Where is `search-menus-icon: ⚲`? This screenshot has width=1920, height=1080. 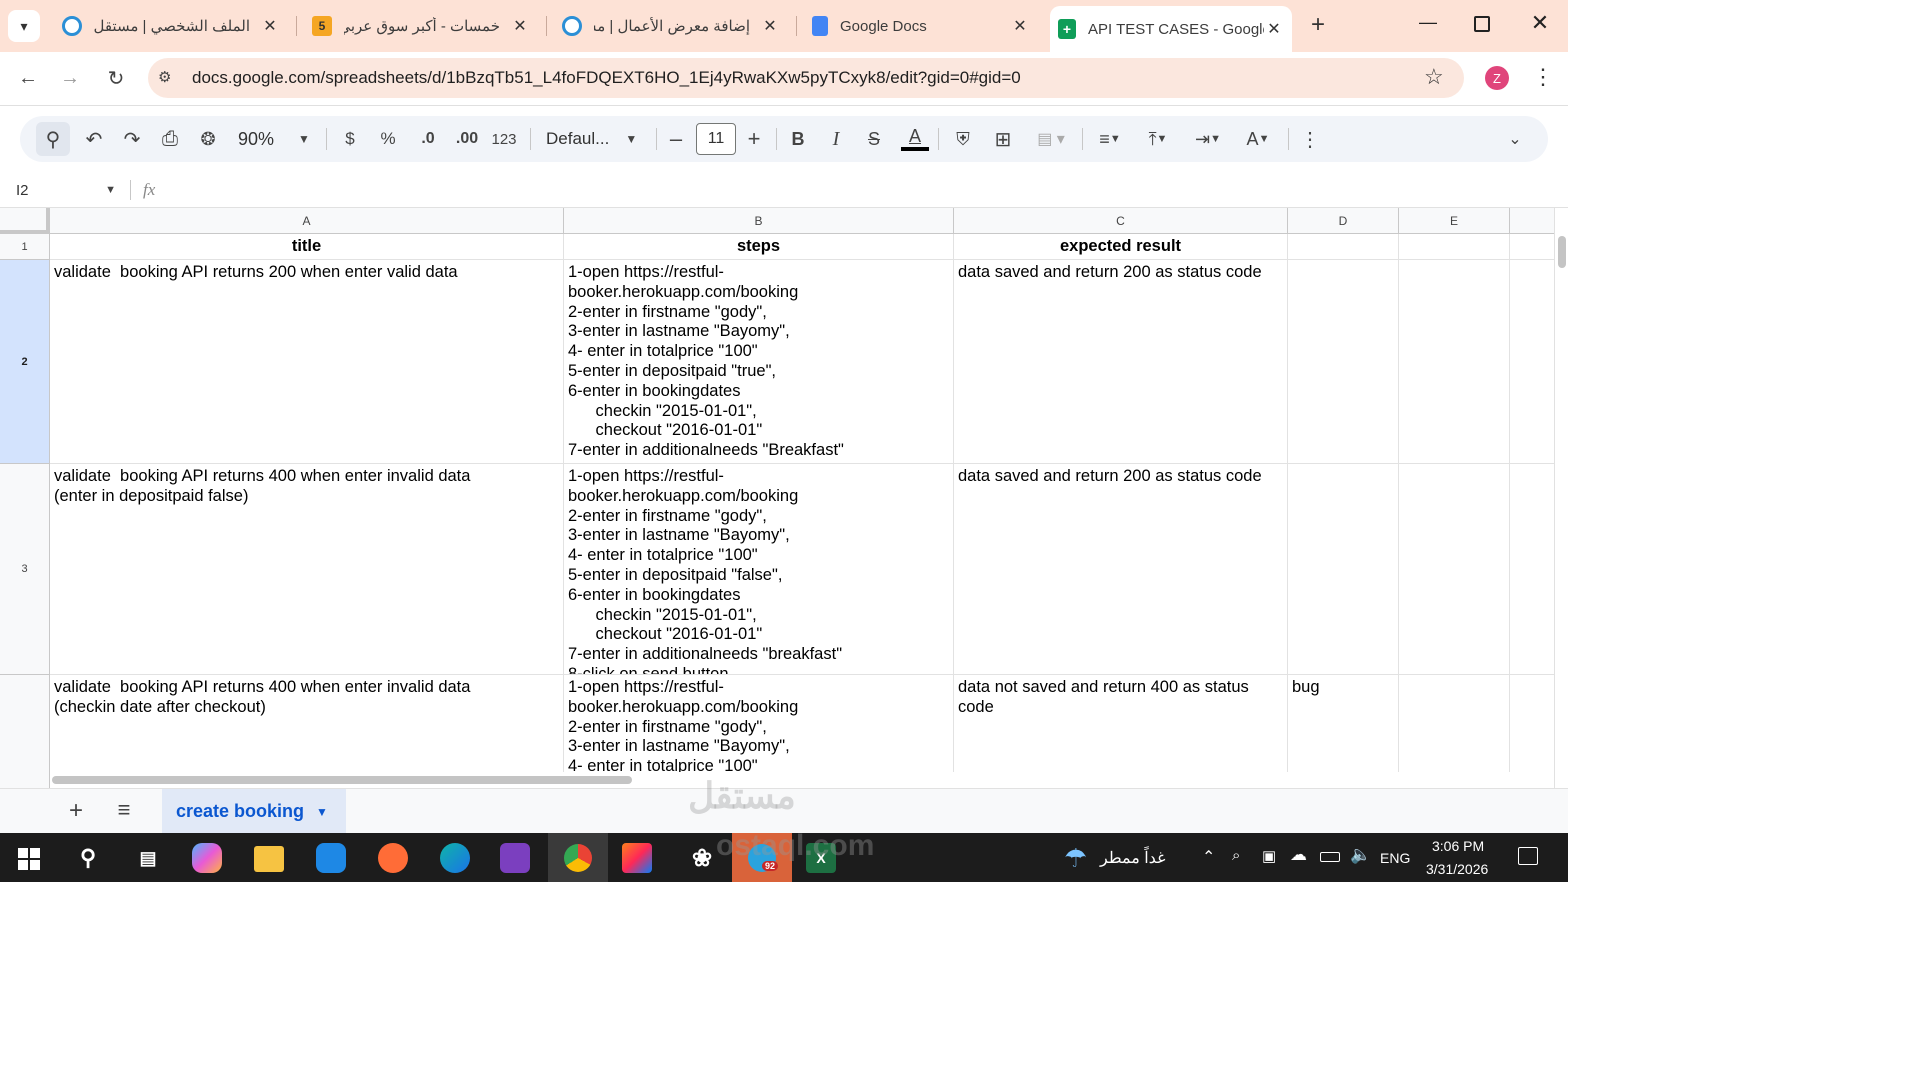 search-menus-icon: ⚲ is located at coordinates (53, 139).